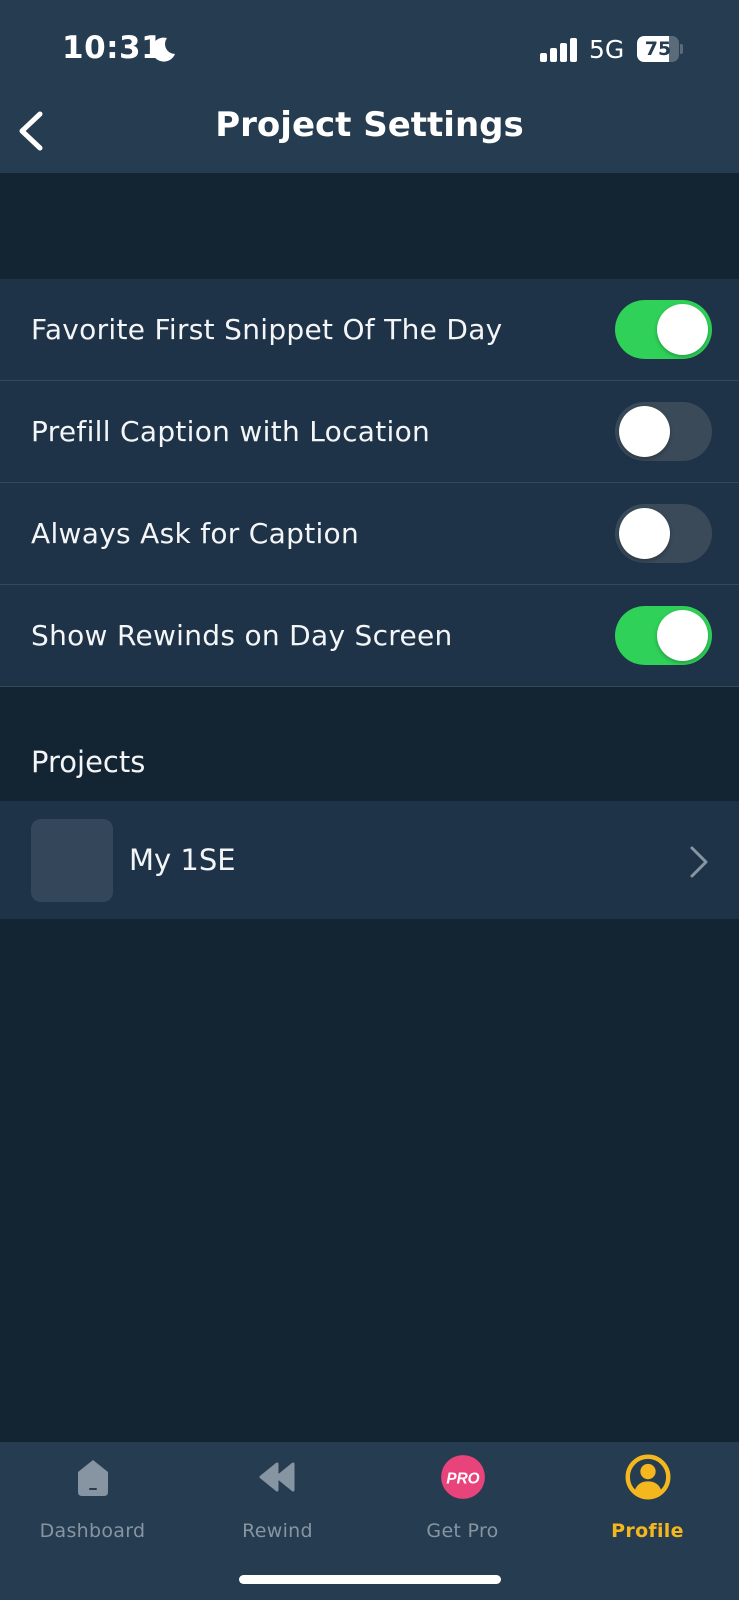 Image resolution: width=739 pixels, height=1600 pixels. Describe the element at coordinates (607, 49) in the screenshot. I see `network-type: 5G` at that location.